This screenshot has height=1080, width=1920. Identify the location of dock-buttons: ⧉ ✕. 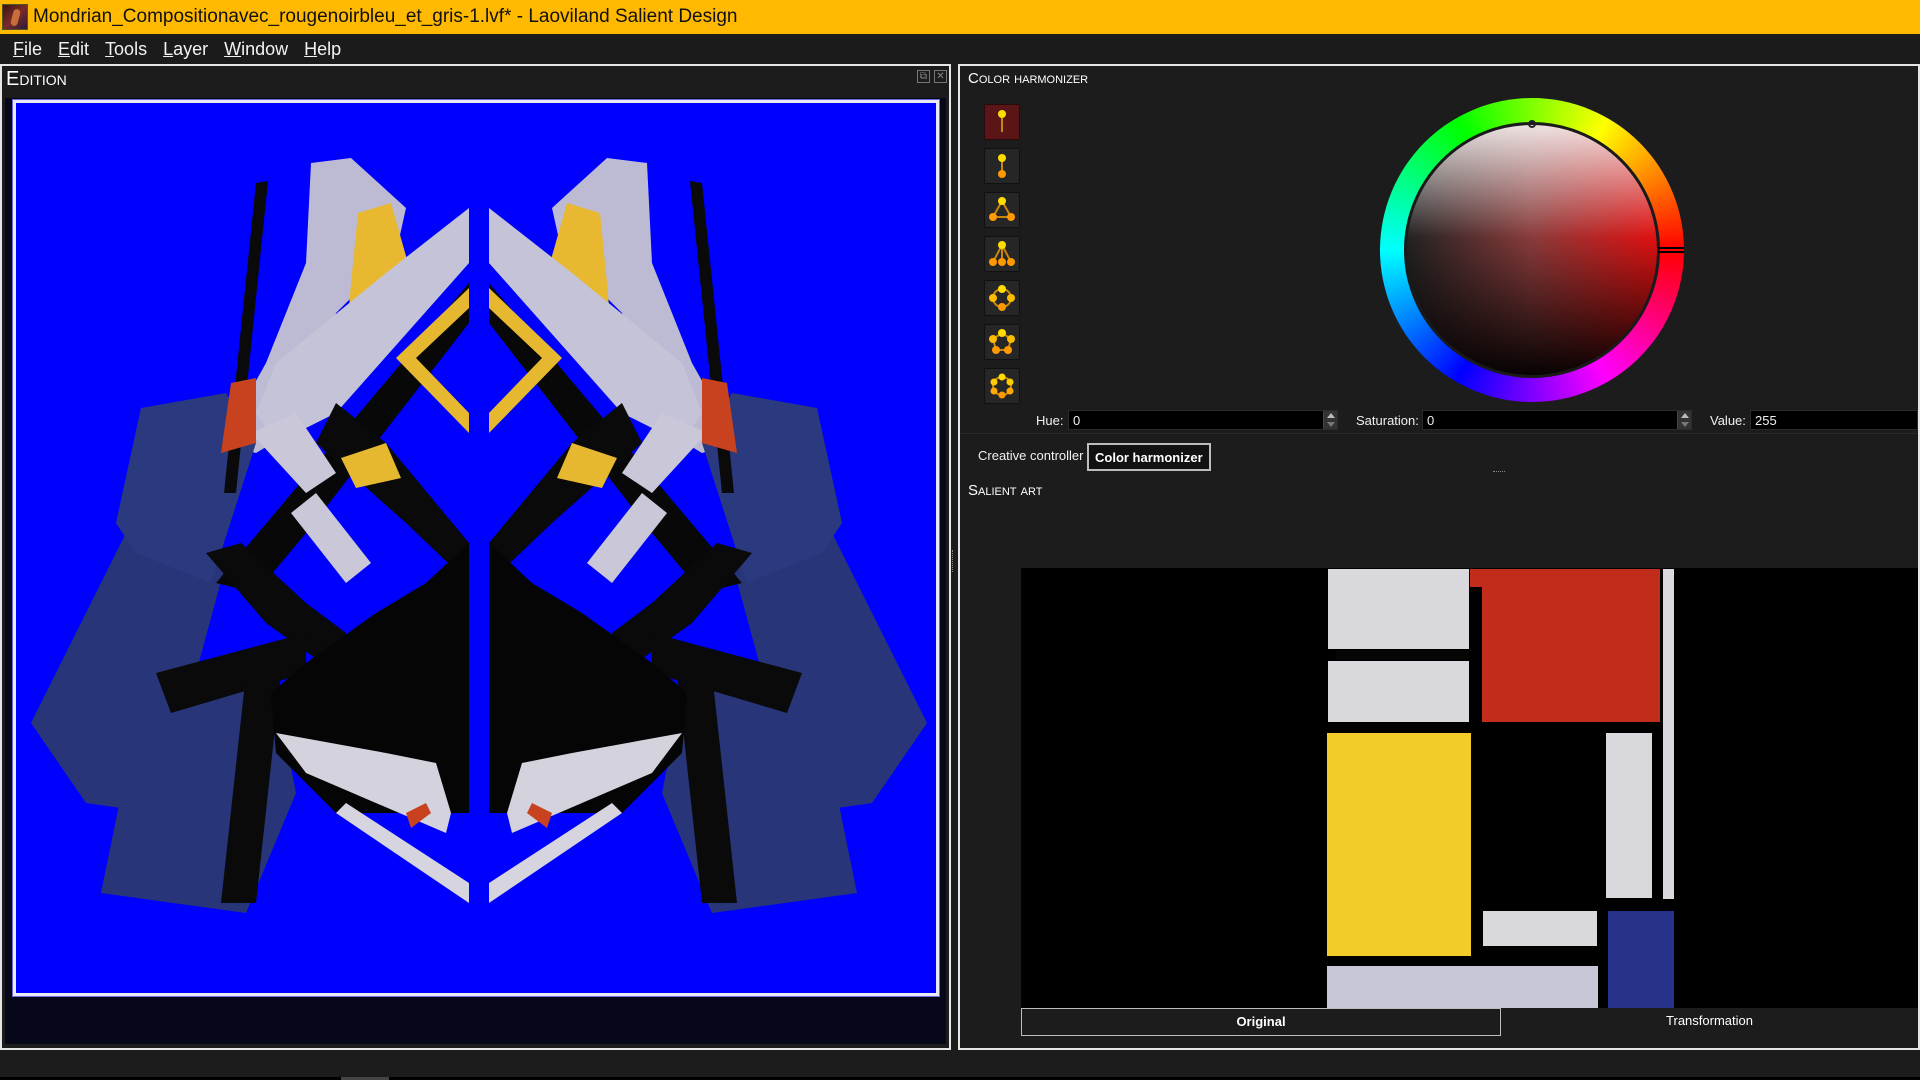
(932, 76).